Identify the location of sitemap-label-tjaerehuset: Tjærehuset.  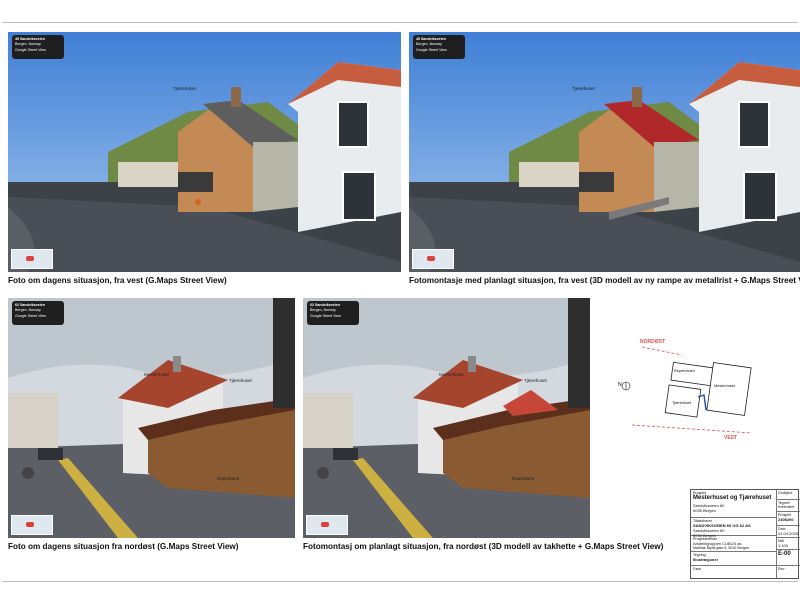
(682, 403).